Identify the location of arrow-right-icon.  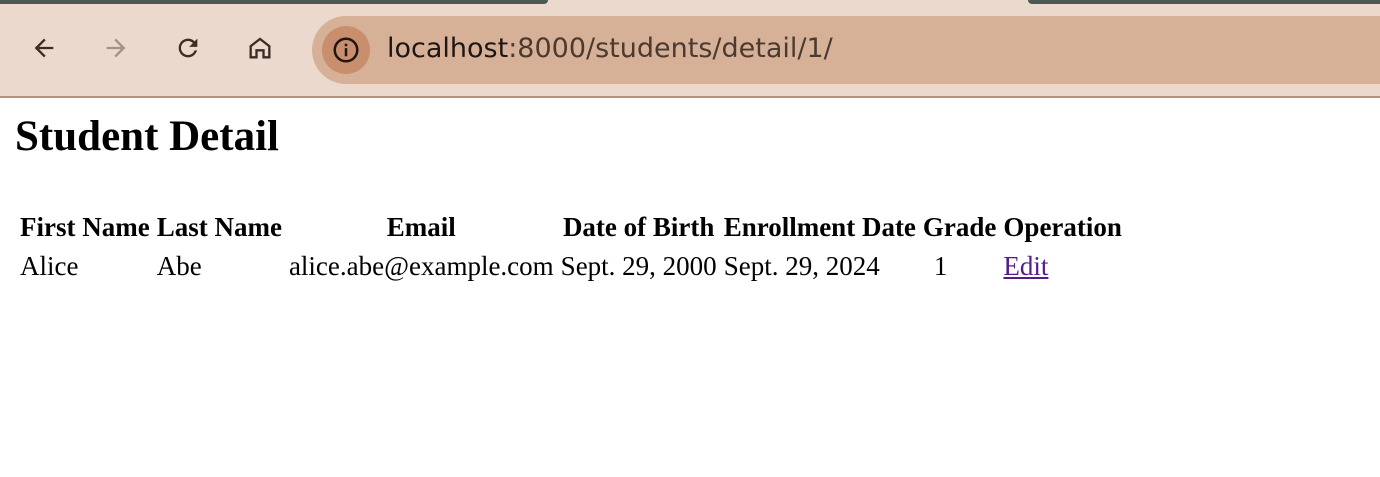
(116, 48).